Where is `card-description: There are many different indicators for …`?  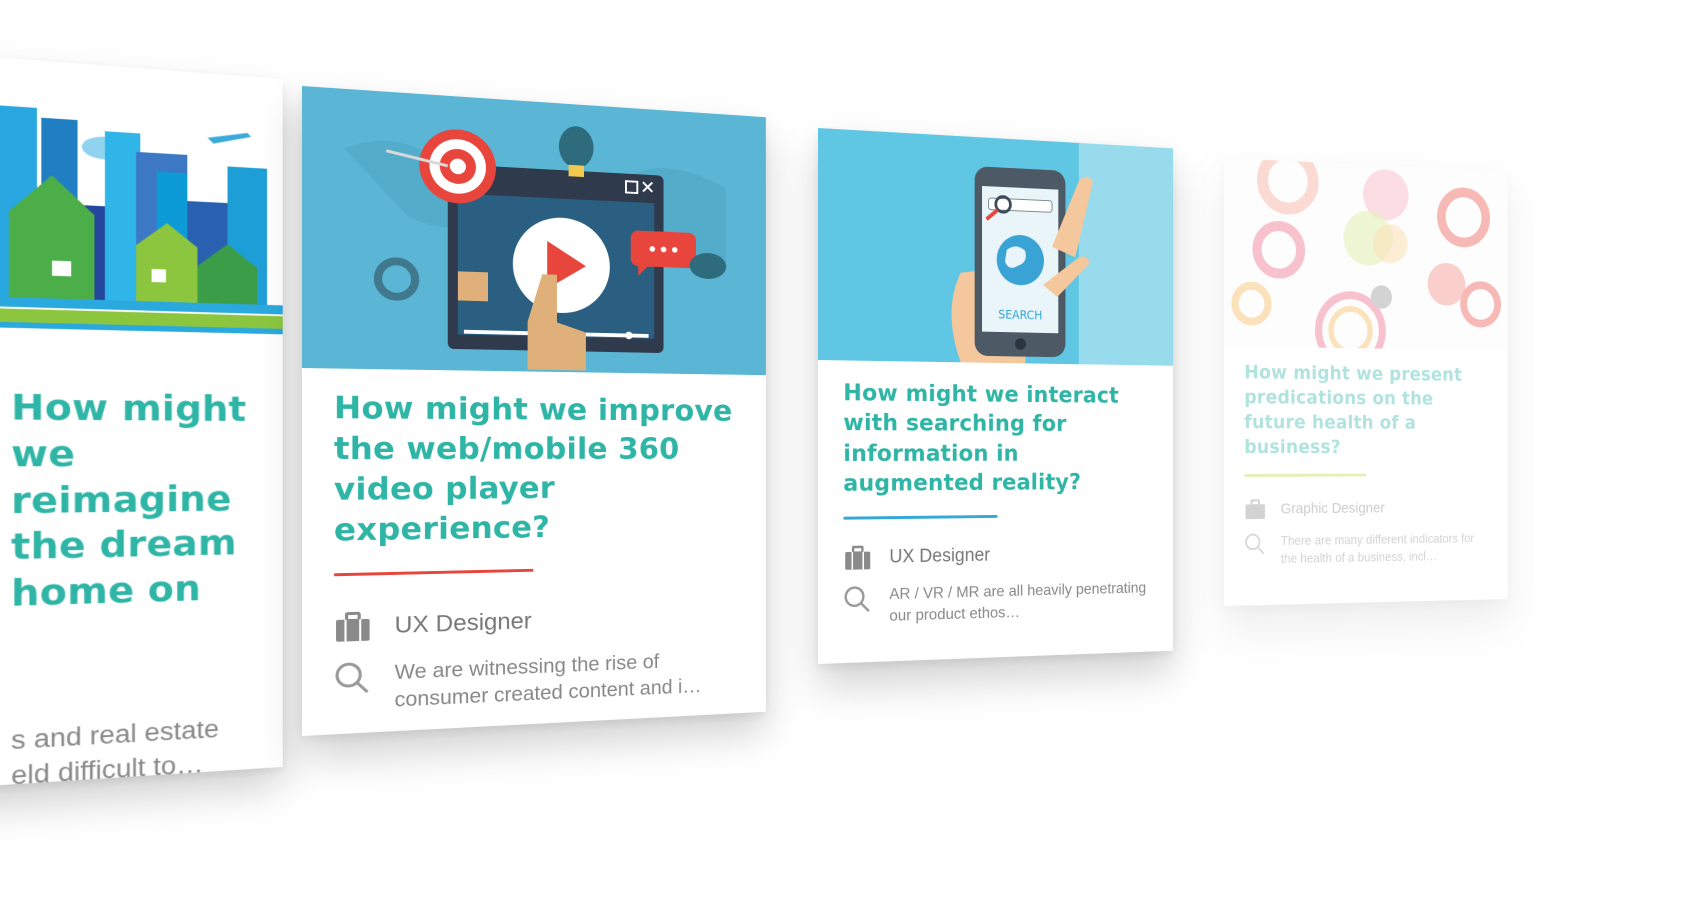 card-description: There are many different indicators for … is located at coordinates (1377, 548).